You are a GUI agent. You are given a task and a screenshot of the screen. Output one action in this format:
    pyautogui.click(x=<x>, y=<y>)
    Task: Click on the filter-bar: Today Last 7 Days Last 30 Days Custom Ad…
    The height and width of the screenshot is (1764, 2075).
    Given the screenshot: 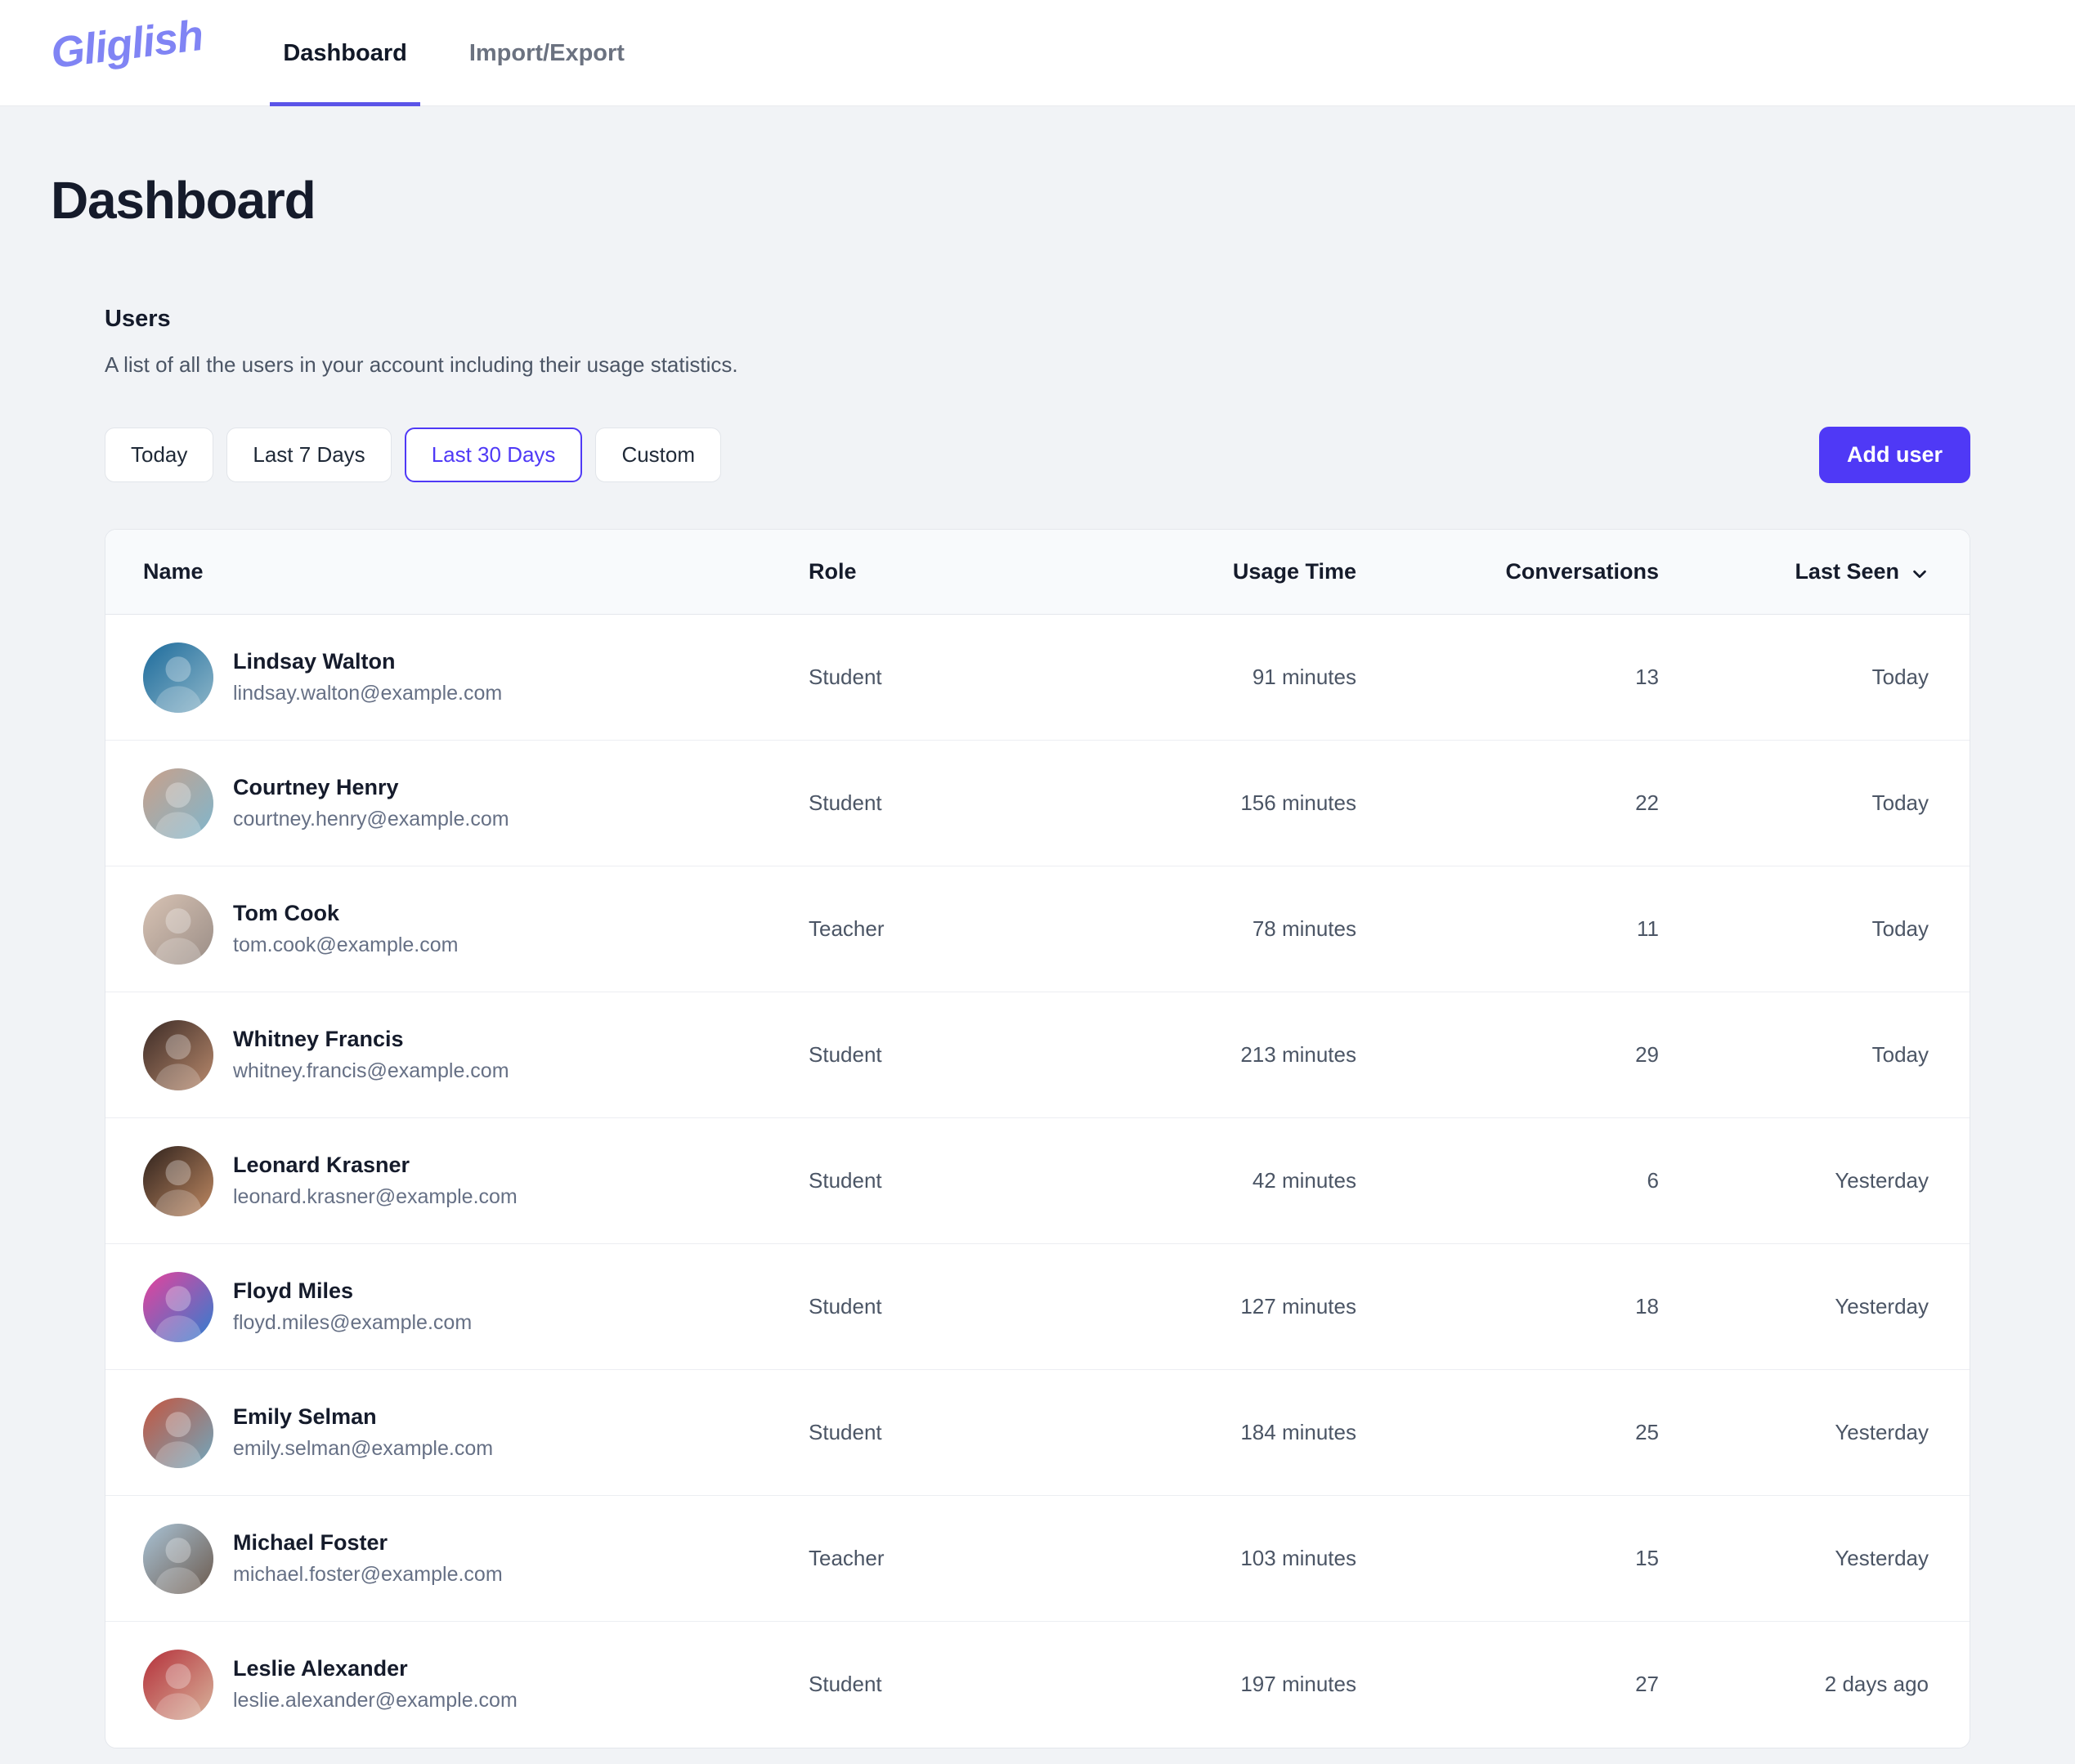 What is the action you would take?
    pyautogui.click(x=1037, y=455)
    